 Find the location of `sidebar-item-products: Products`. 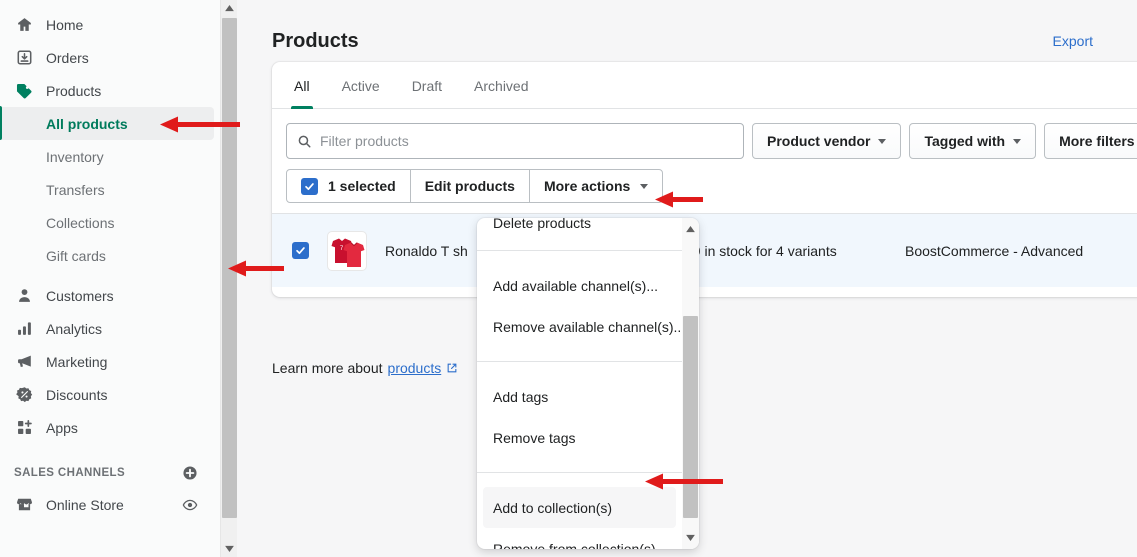

sidebar-item-products: Products is located at coordinates (110, 90).